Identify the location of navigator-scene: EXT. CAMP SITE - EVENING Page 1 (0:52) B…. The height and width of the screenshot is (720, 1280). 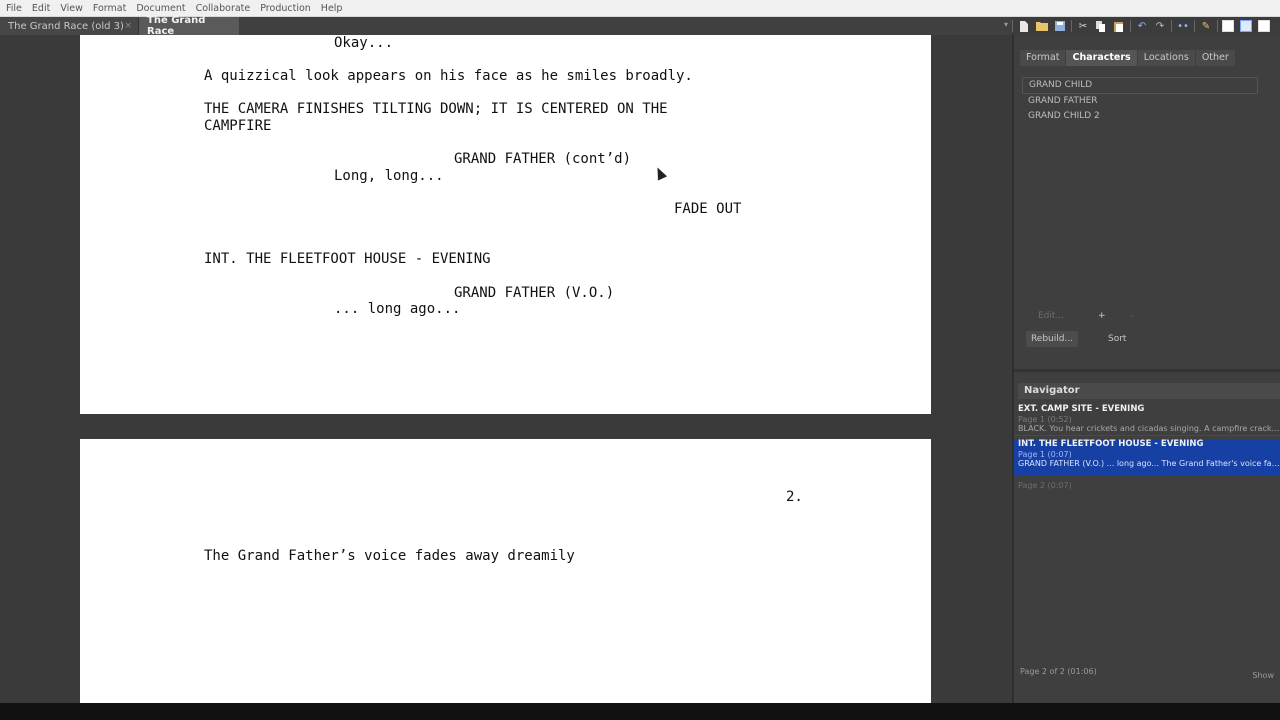
(1147, 420).